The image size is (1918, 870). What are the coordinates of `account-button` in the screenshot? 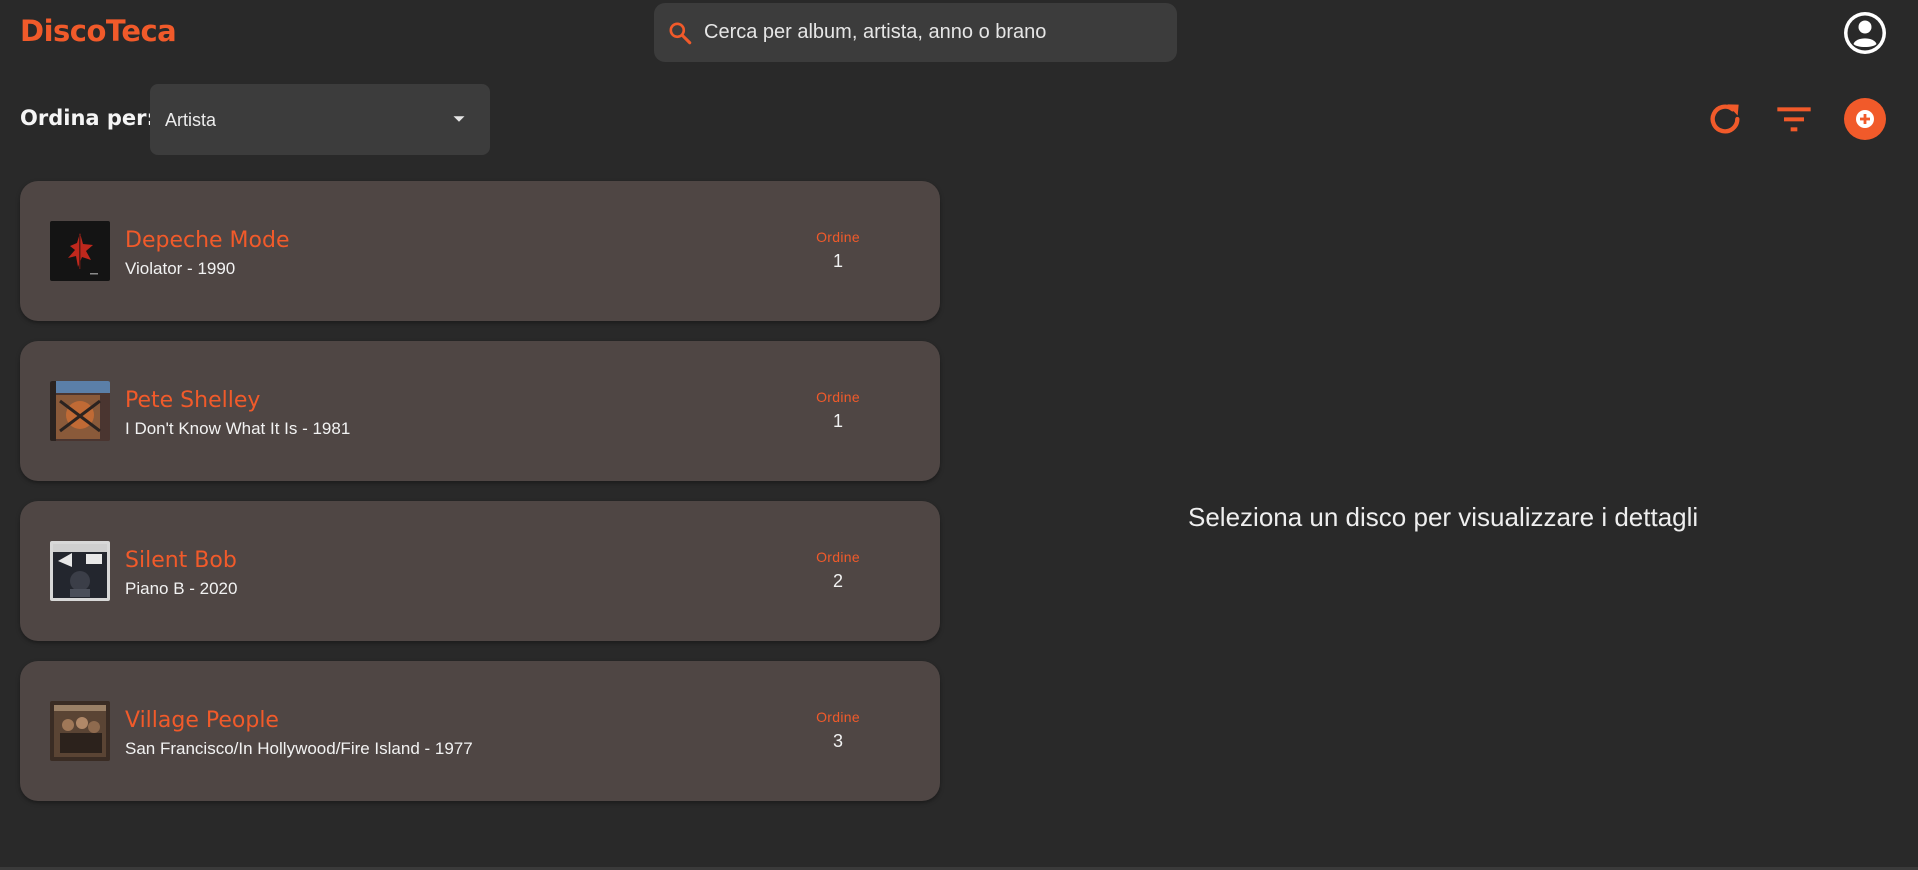 It's located at (1865, 33).